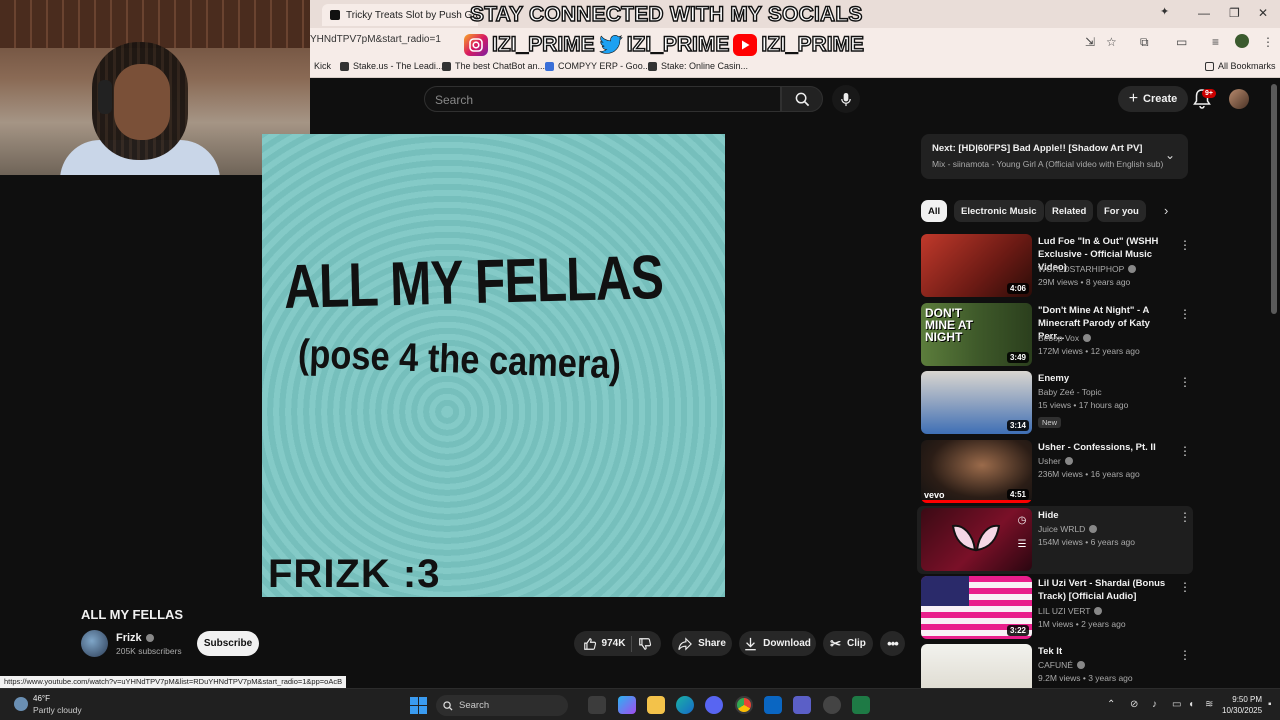 The width and height of the screenshot is (1280, 720). I want to click on gemini-sparkle-icon: ✦, so click(1164, 11).